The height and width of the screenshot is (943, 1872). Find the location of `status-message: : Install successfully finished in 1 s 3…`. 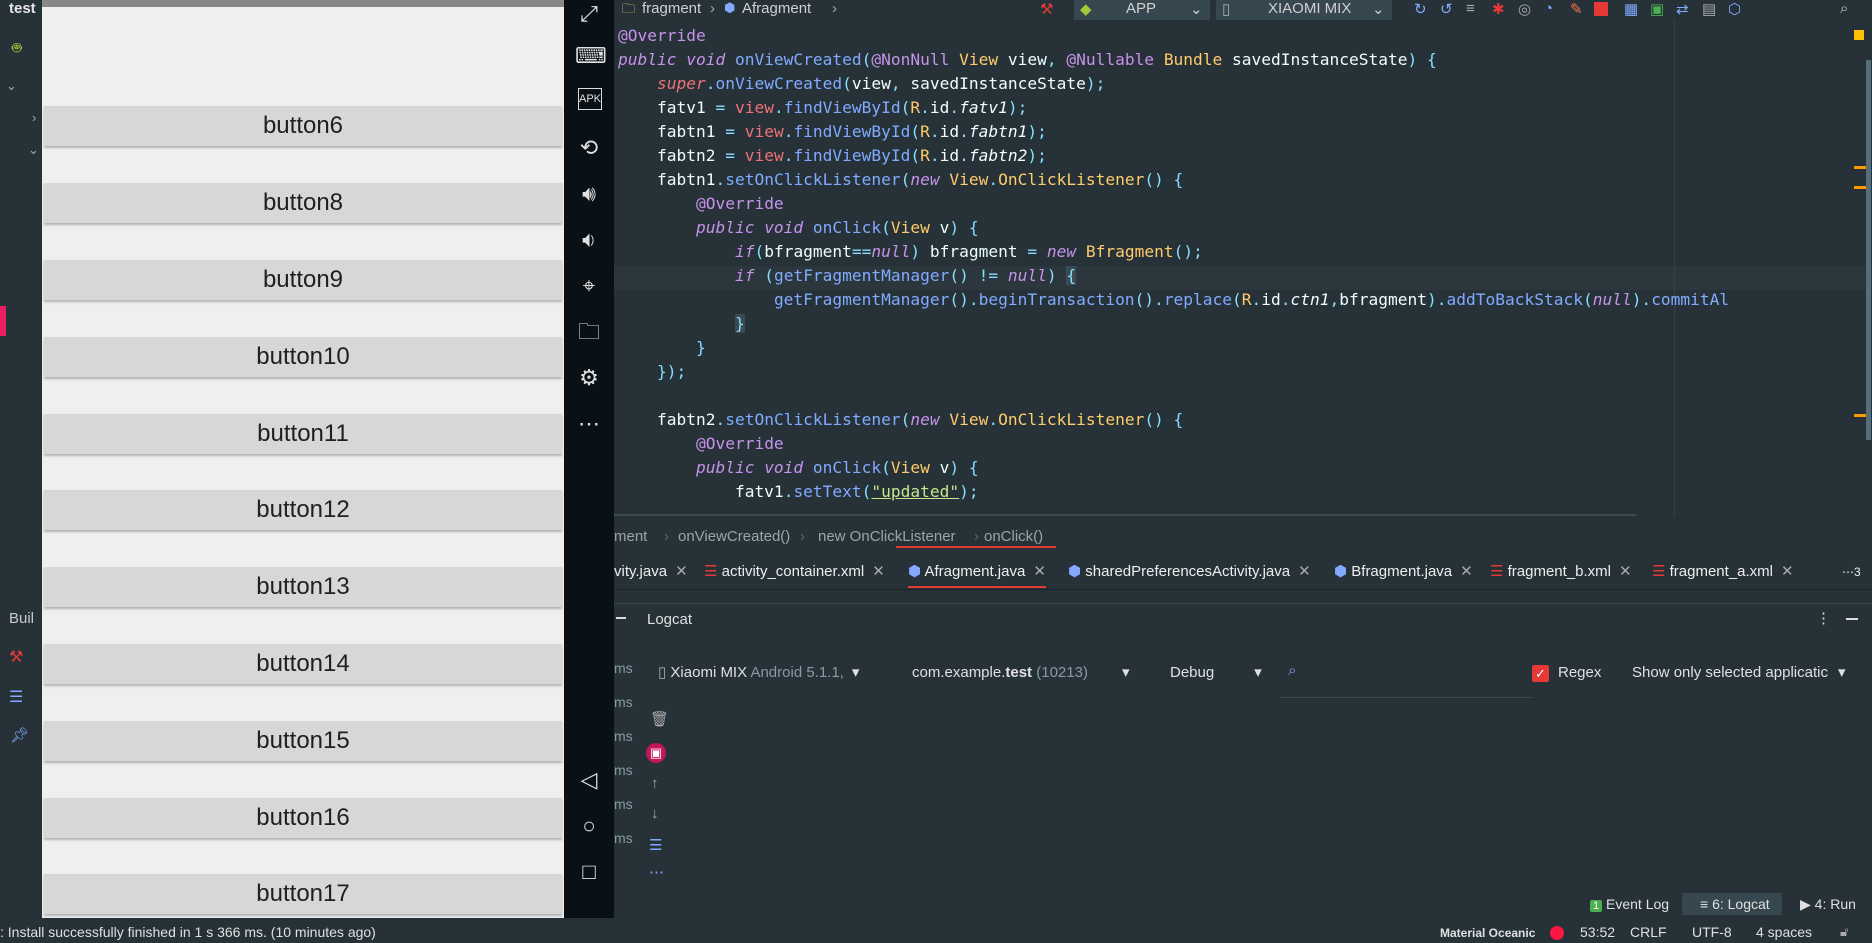

status-message: : Install successfully finished in 1 s 3… is located at coordinates (188, 932).